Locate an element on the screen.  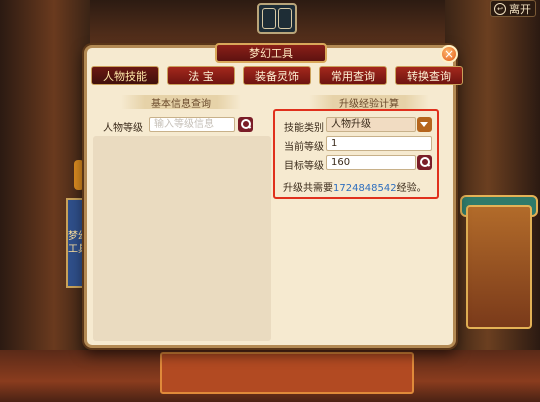
tab-common-query: 常用查询 is located at coordinates (353, 75).